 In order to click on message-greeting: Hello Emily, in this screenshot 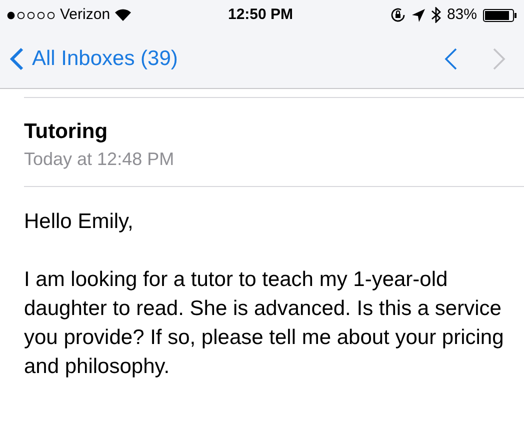, I will do `click(79, 222)`.